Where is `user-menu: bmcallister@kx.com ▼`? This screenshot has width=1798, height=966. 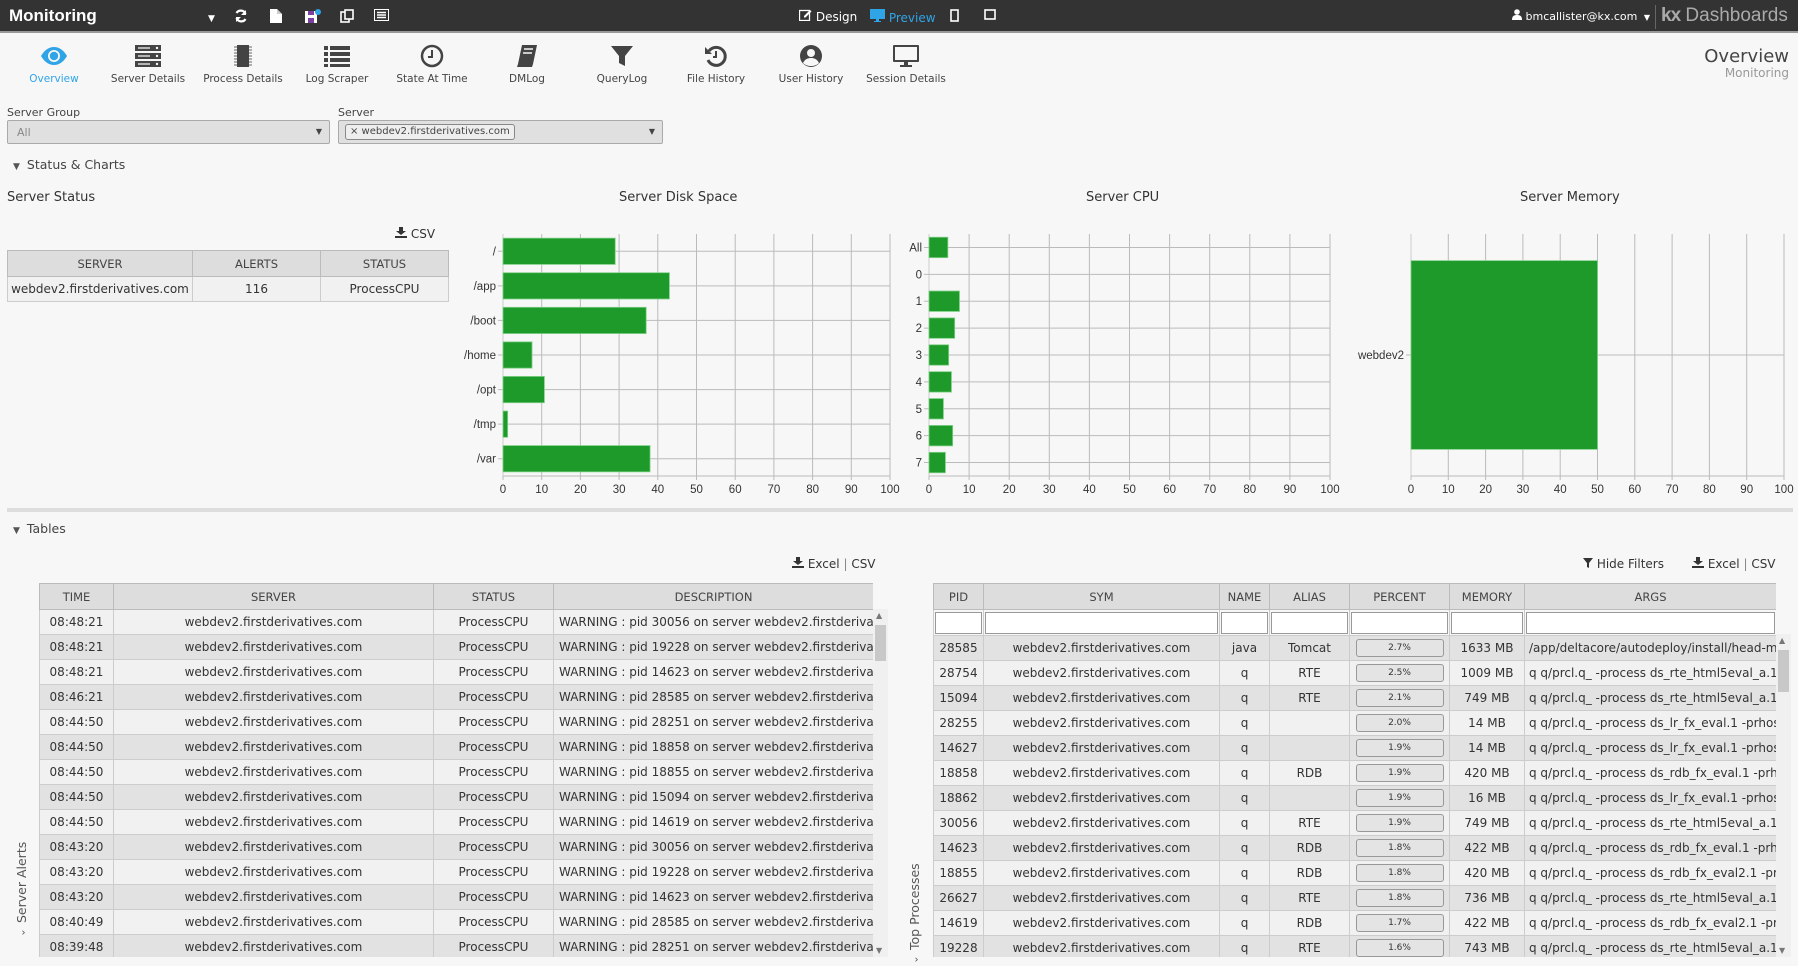 user-menu: bmcallister@kx.com ▼ is located at coordinates (1581, 16).